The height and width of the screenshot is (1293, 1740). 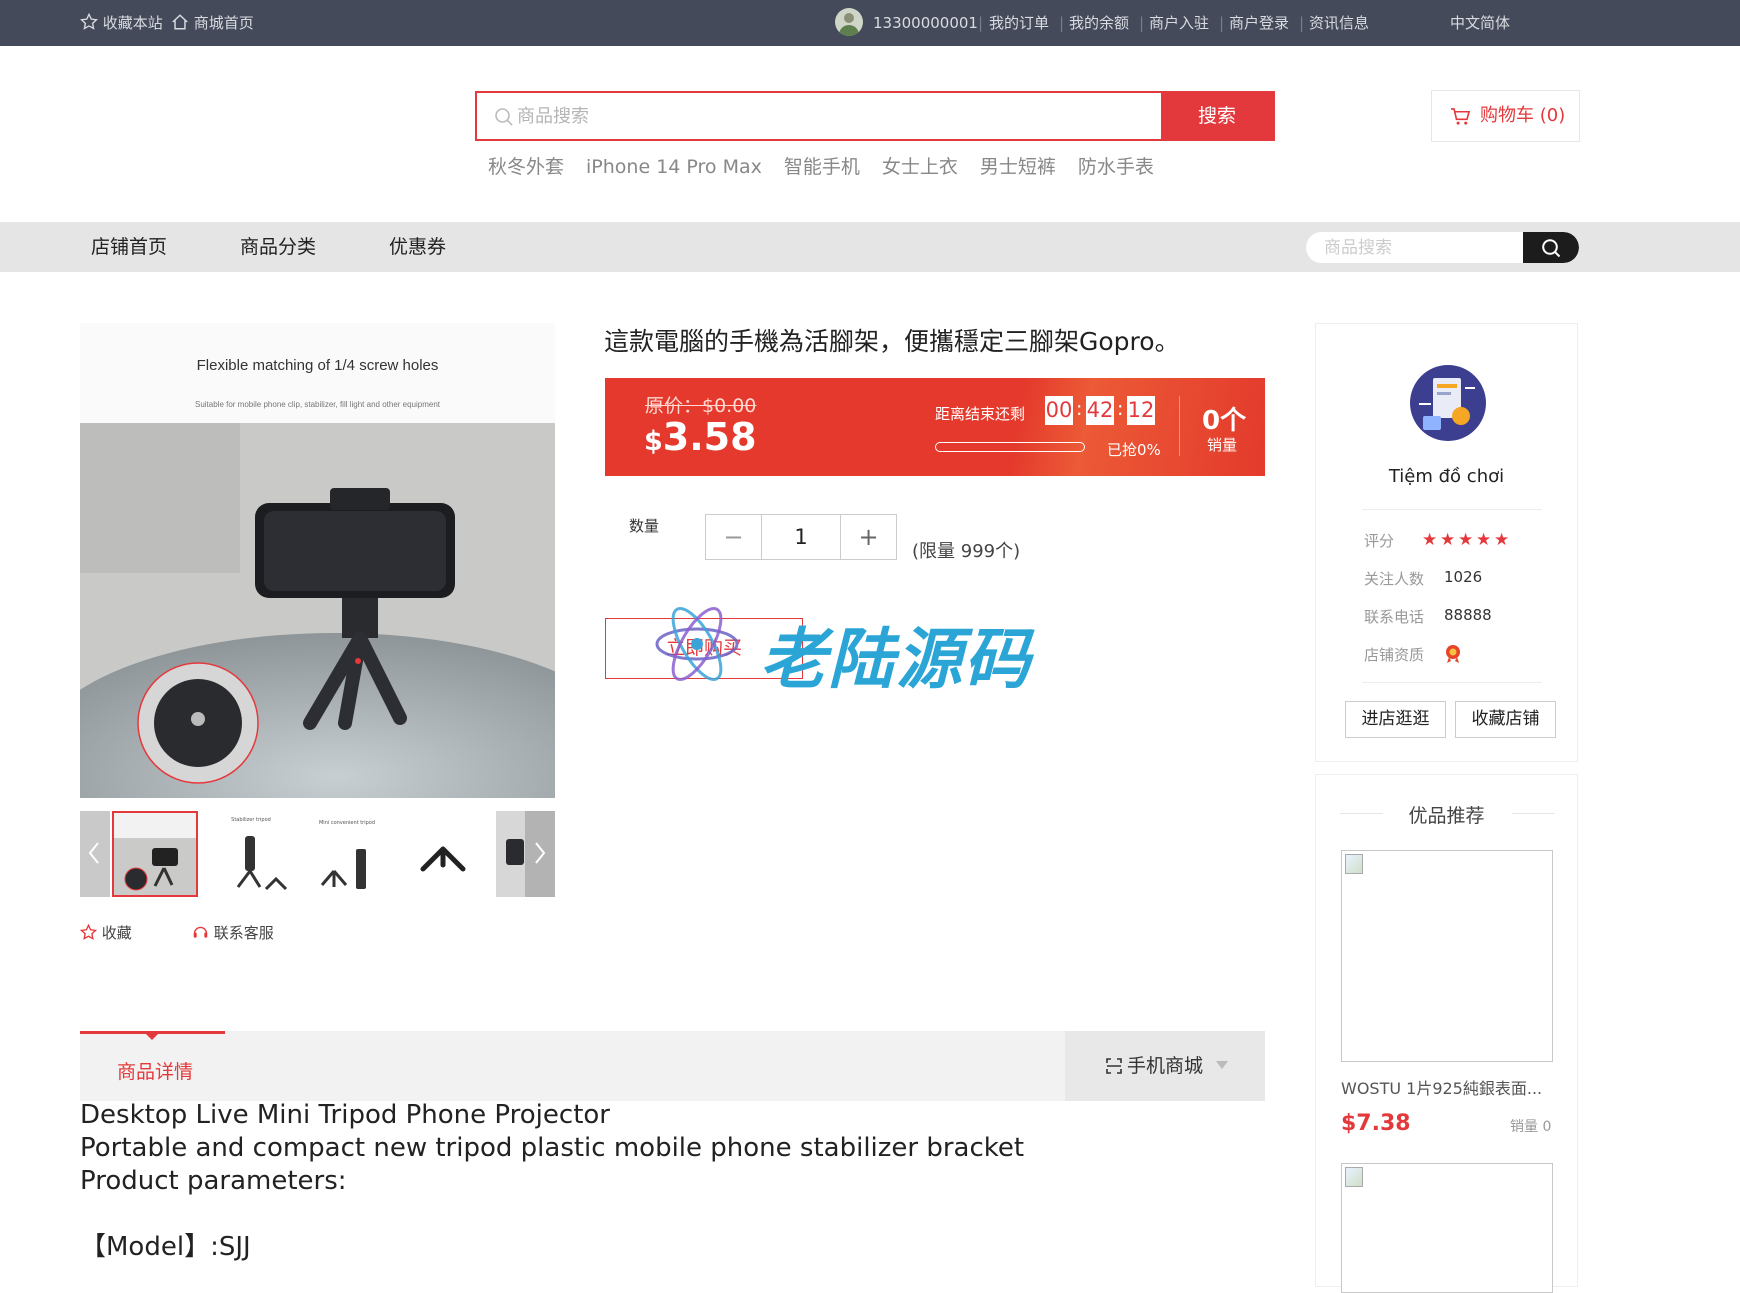 I want to click on merchant-join-link: 商户入驻, so click(x=1179, y=23).